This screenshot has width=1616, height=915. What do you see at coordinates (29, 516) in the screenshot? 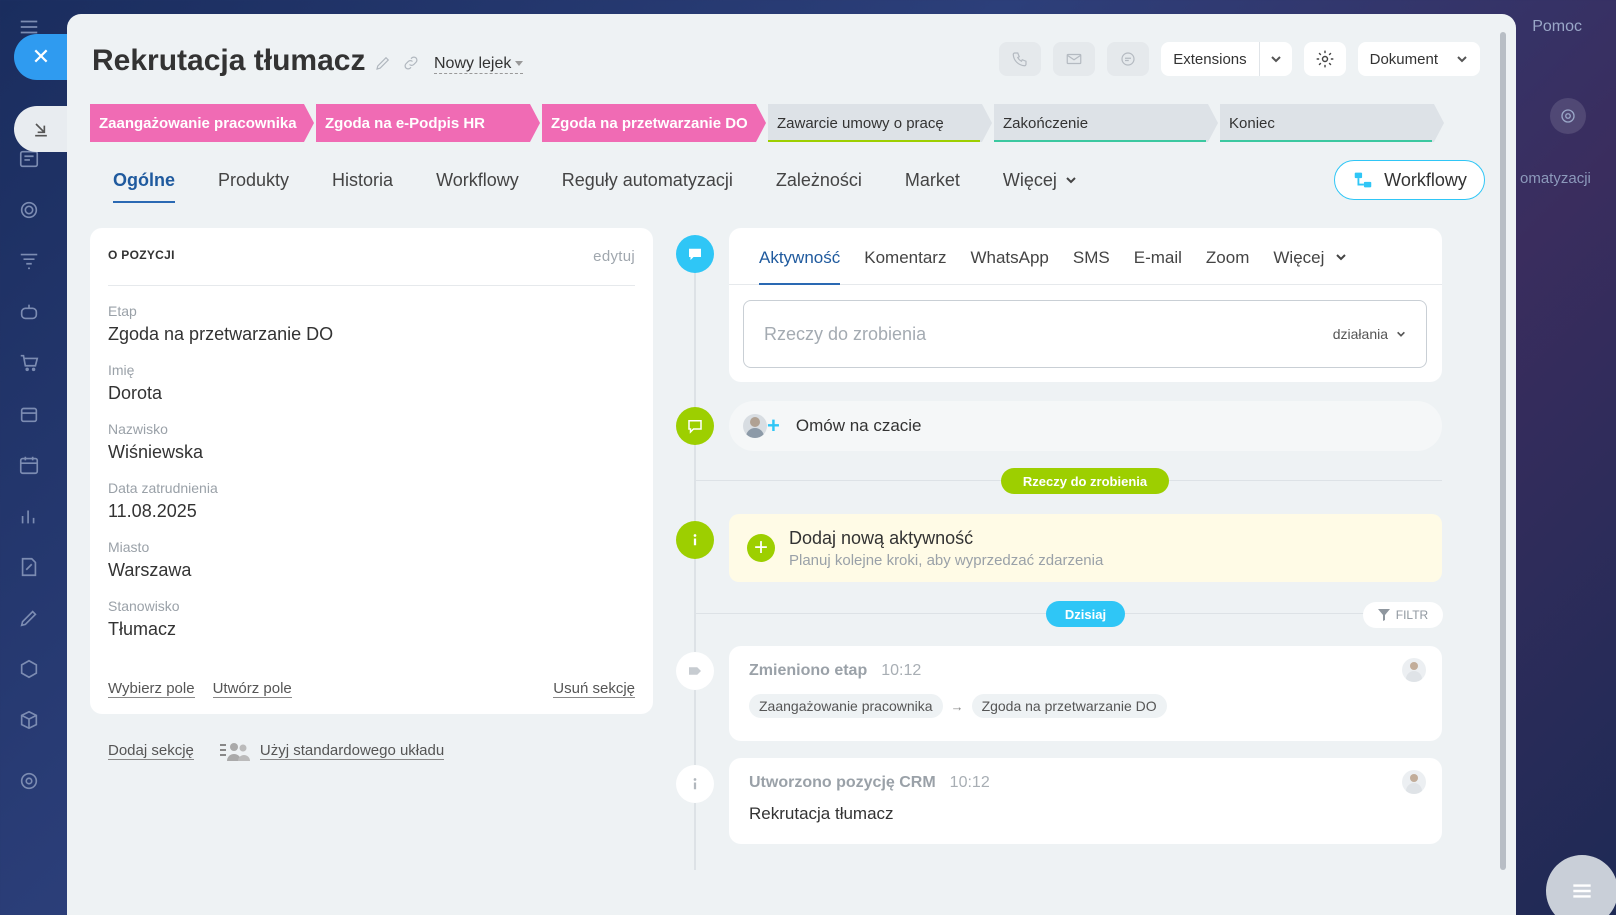
I see `analytics-icon` at bounding box center [29, 516].